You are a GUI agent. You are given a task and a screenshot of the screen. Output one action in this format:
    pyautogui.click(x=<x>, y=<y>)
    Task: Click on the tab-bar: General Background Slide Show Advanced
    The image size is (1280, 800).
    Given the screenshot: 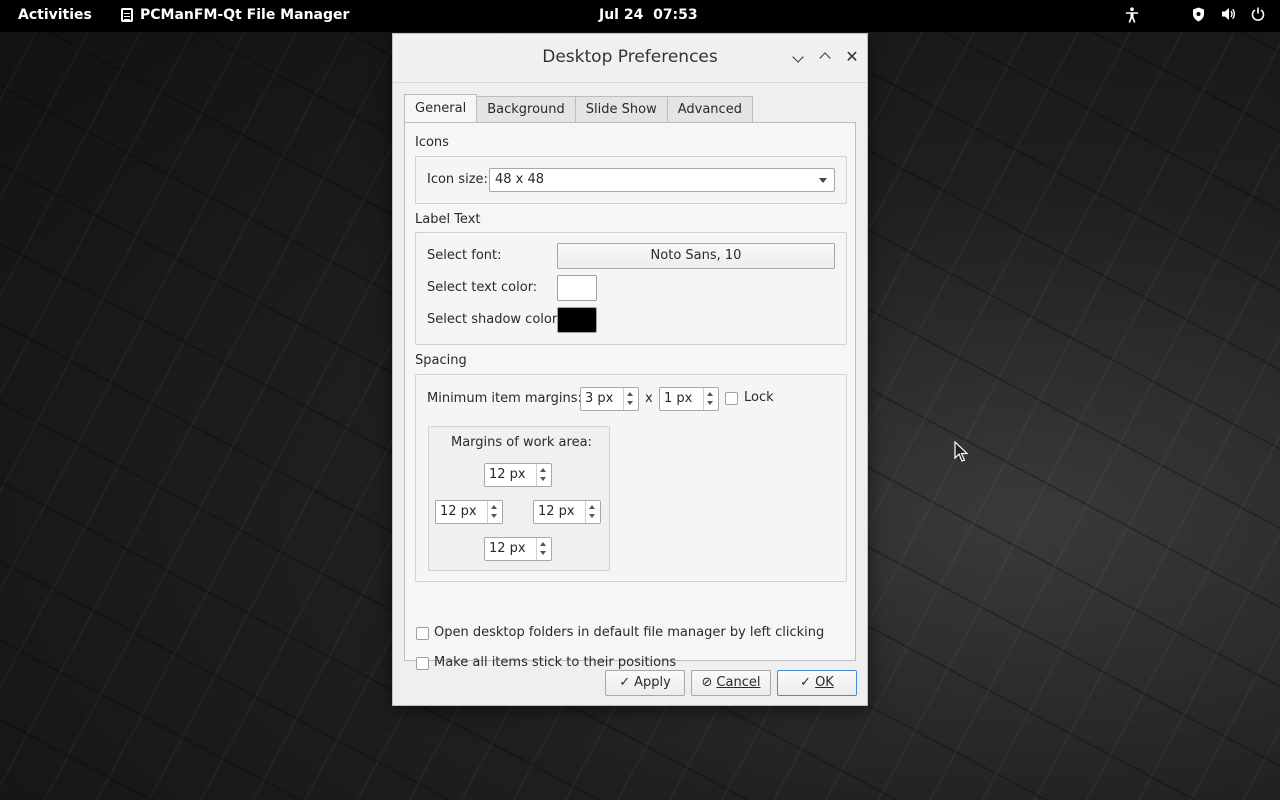 What is the action you would take?
    pyautogui.click(x=578, y=108)
    